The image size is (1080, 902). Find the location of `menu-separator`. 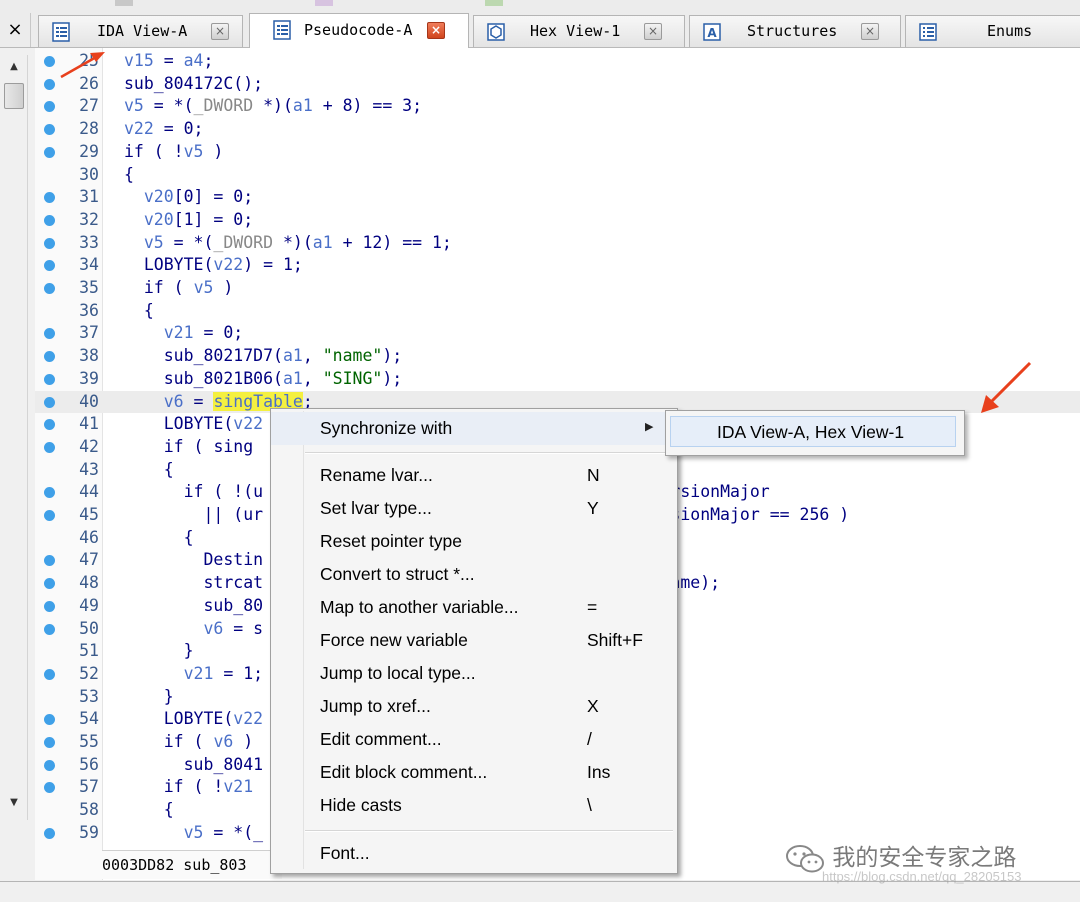

menu-separator is located at coordinates (489, 831).